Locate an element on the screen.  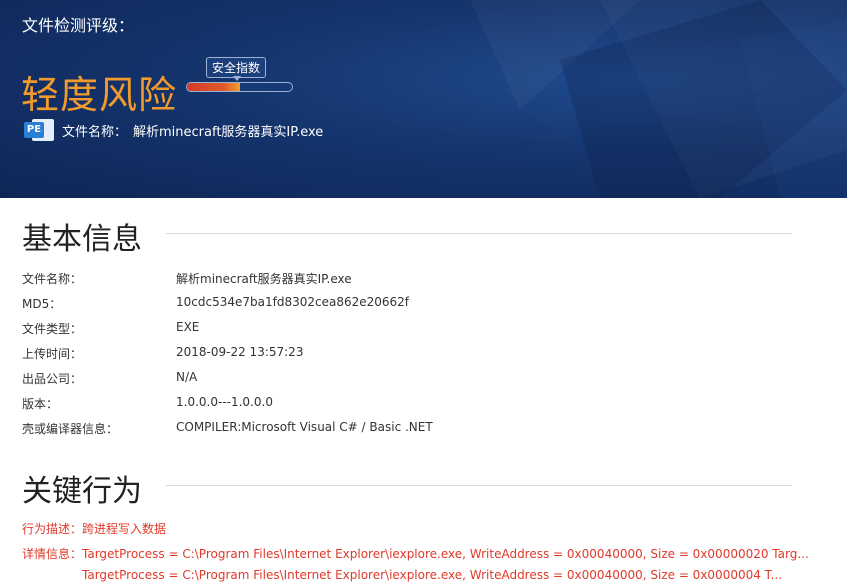
info-value: 10cdc534e7ba1fd8302cea862e20662f is located at coordinates (293, 302).